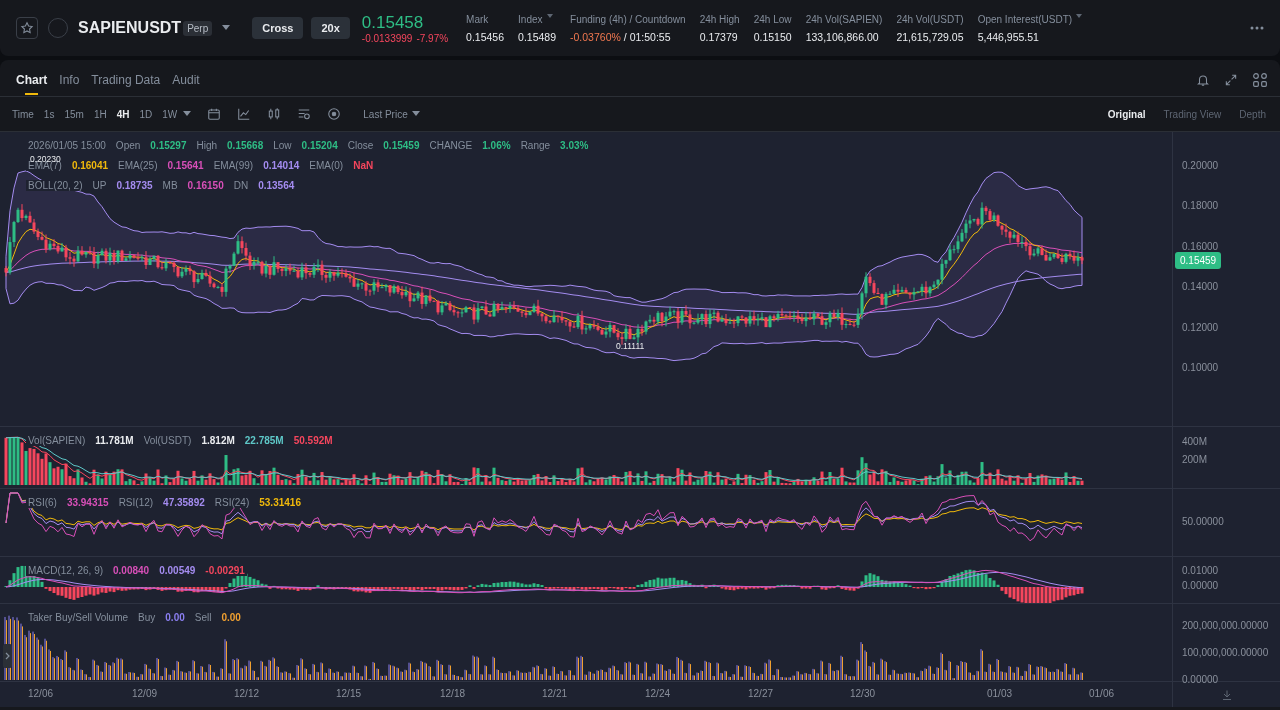  I want to click on legend-value: 22.785M, so click(264, 440).